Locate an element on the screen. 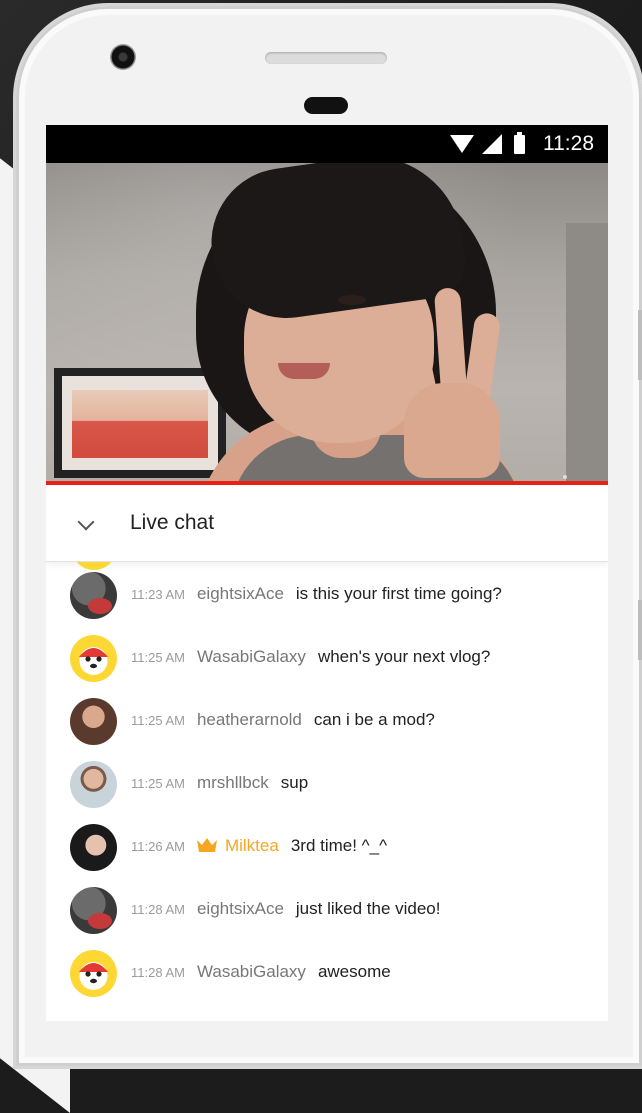  video-person-eye is located at coordinates (352, 300).